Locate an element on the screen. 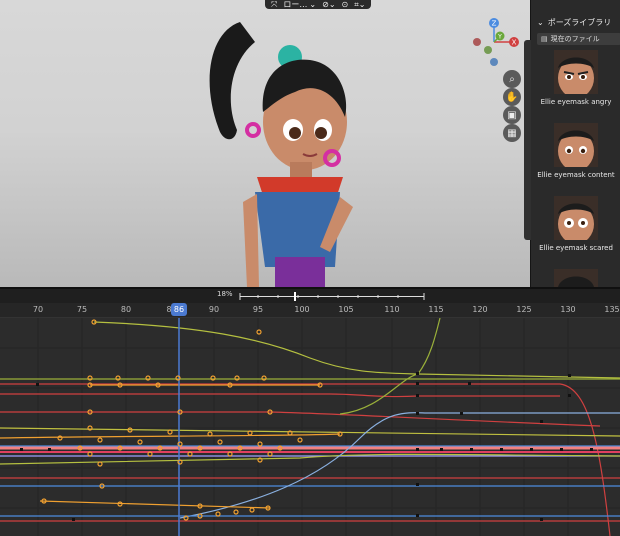  library-filter-dropdown: ▤ 現在のファイル is located at coordinates (578, 39).